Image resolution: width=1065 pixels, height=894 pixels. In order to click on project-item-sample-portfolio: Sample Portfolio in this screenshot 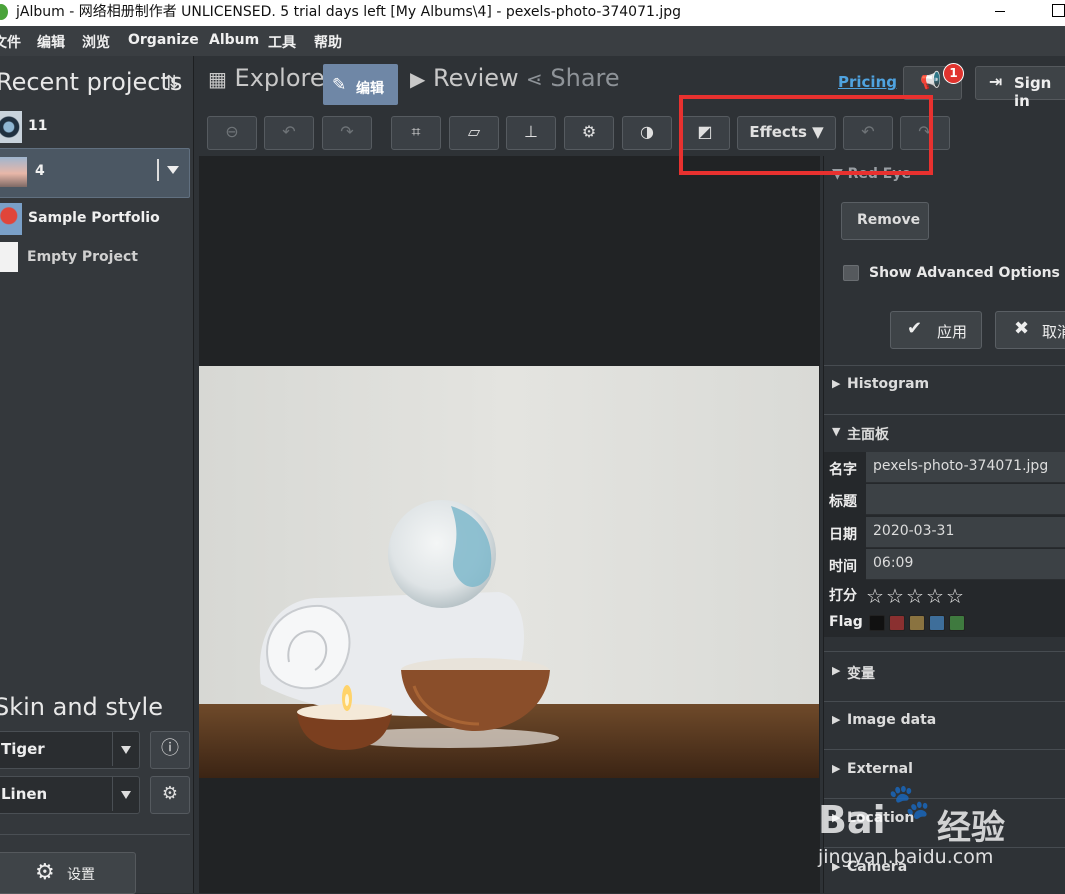, I will do `click(95, 219)`.